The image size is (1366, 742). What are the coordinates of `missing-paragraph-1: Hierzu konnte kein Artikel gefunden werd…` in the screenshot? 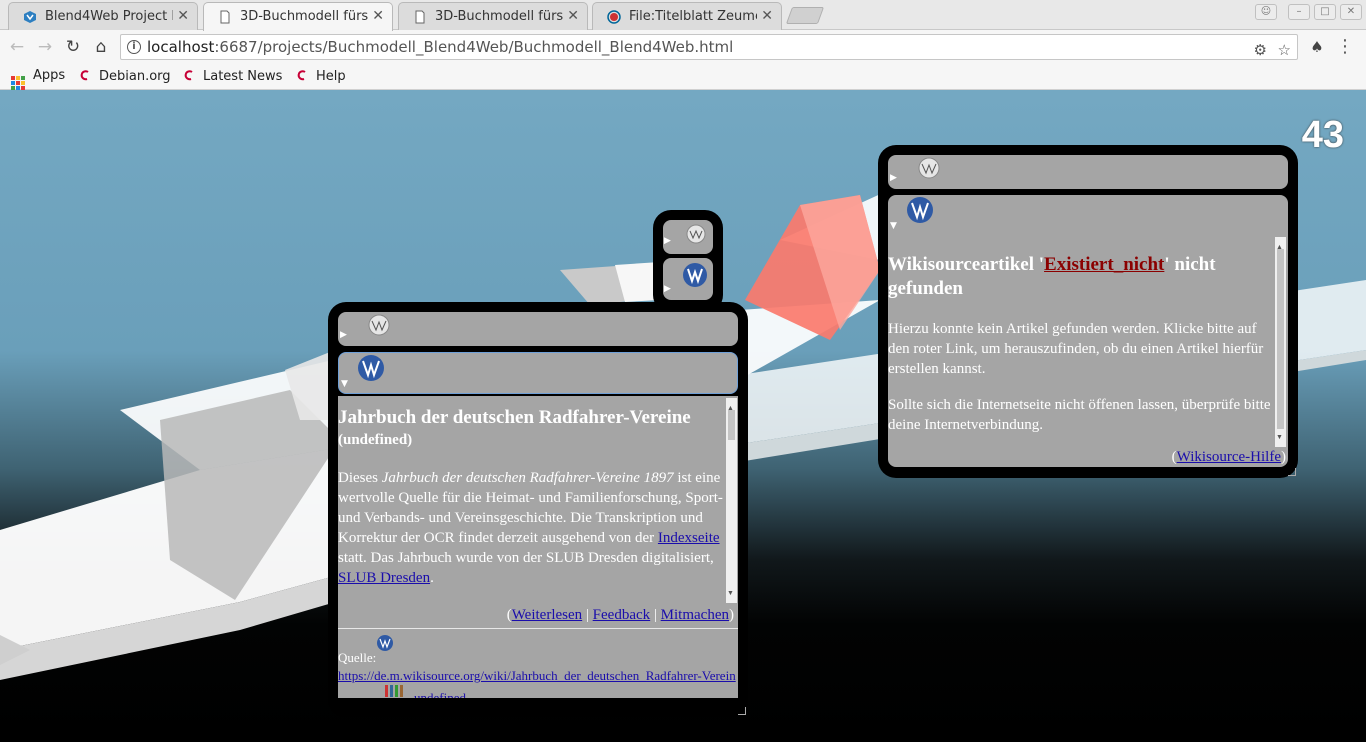 It's located at (1076, 349).